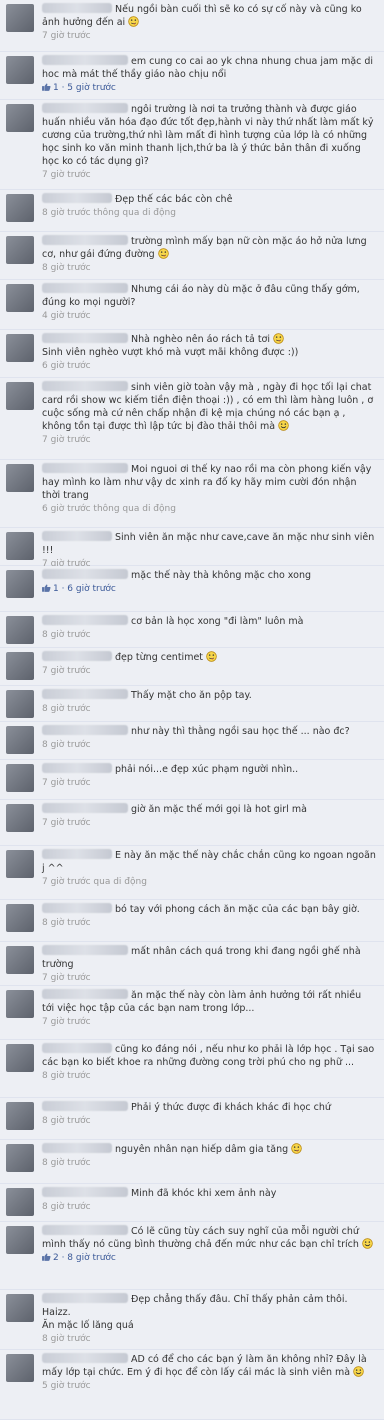 The width and height of the screenshot is (384, 1420). Describe the element at coordinates (296, 1148) in the screenshot. I see `tongue-emoticon` at that location.